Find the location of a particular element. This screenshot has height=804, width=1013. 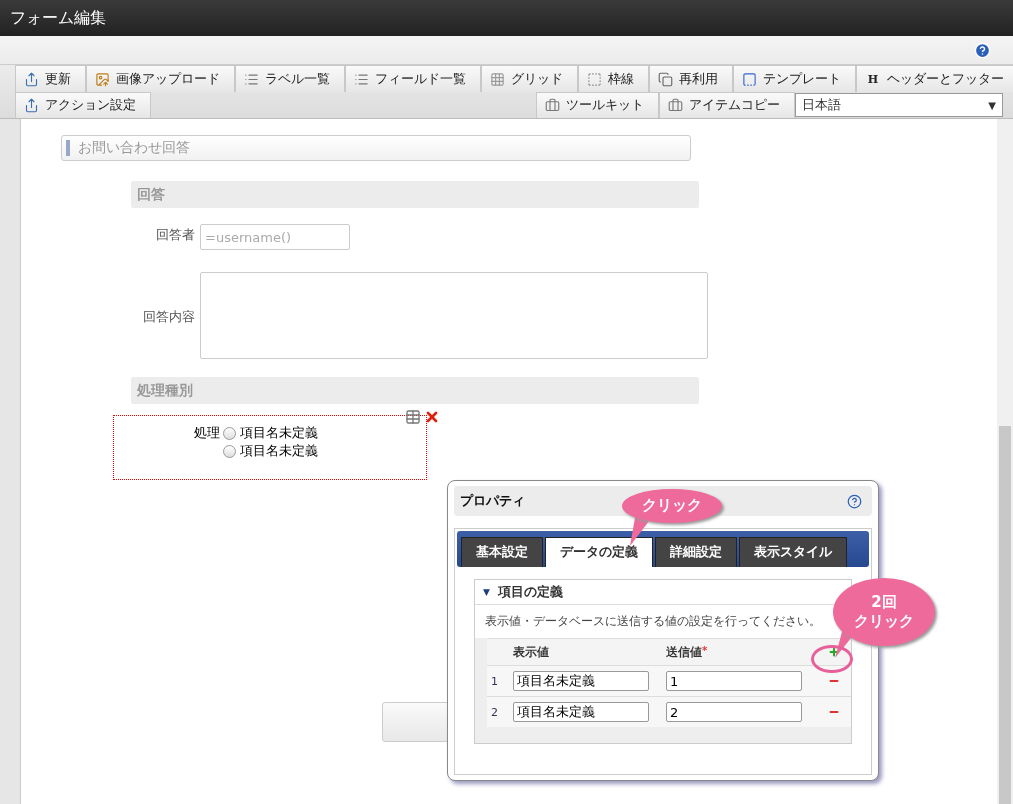

row-number: 2 is located at coordinates (494, 712).